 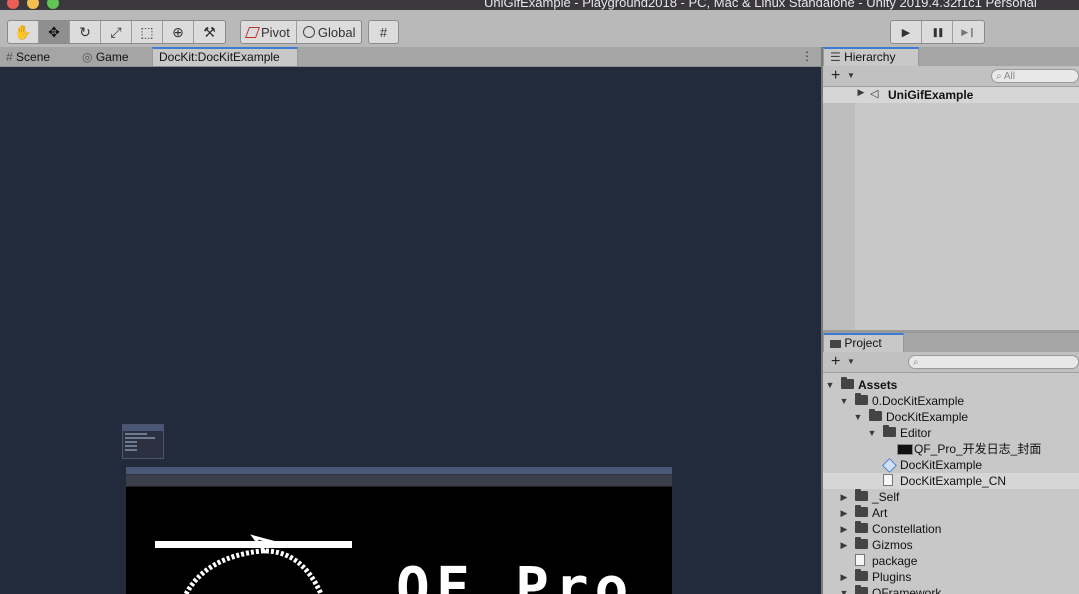 I want to click on close-window-button, so click(x=13, y=4).